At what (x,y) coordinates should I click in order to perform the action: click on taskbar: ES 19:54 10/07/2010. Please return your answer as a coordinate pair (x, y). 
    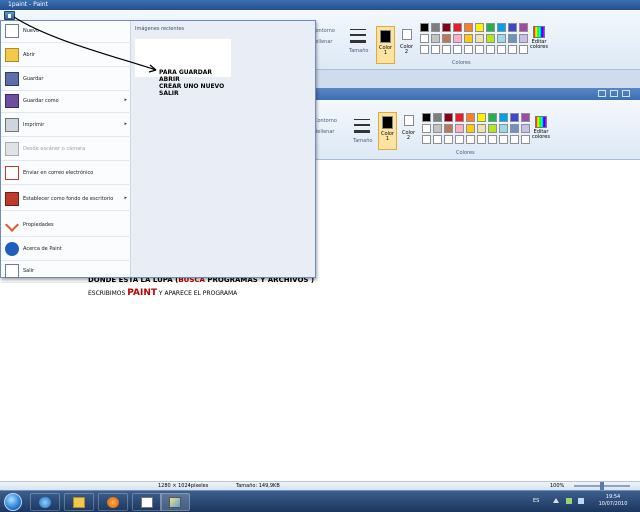
    Looking at the image, I should click on (320, 501).